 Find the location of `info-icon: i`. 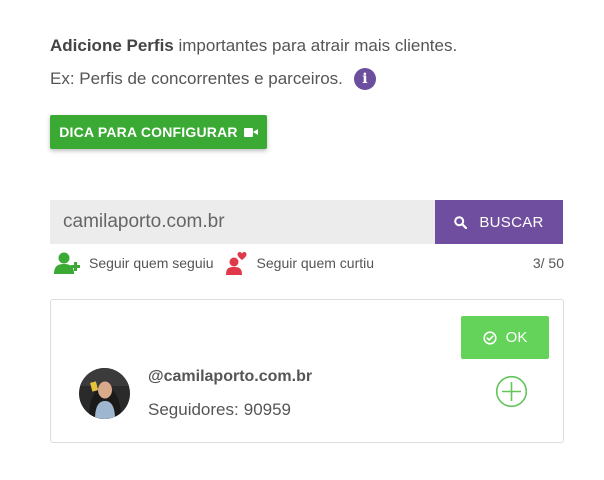

info-icon: i is located at coordinates (364, 79).